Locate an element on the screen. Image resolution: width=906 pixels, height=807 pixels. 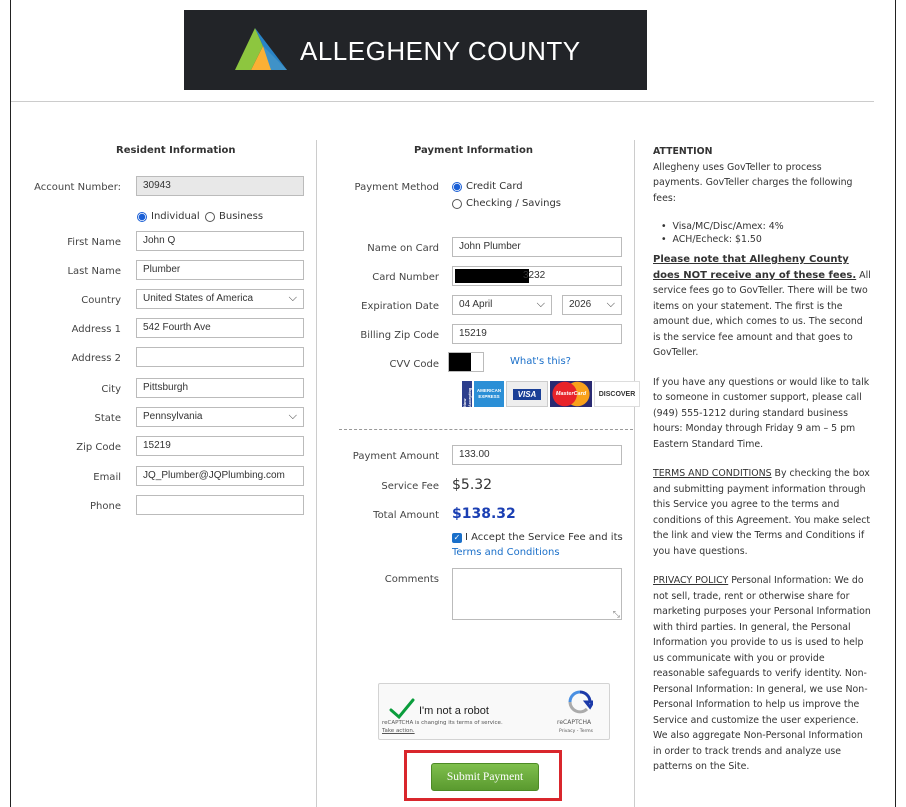
payment-amount-field: 133.00 is located at coordinates (537, 455).